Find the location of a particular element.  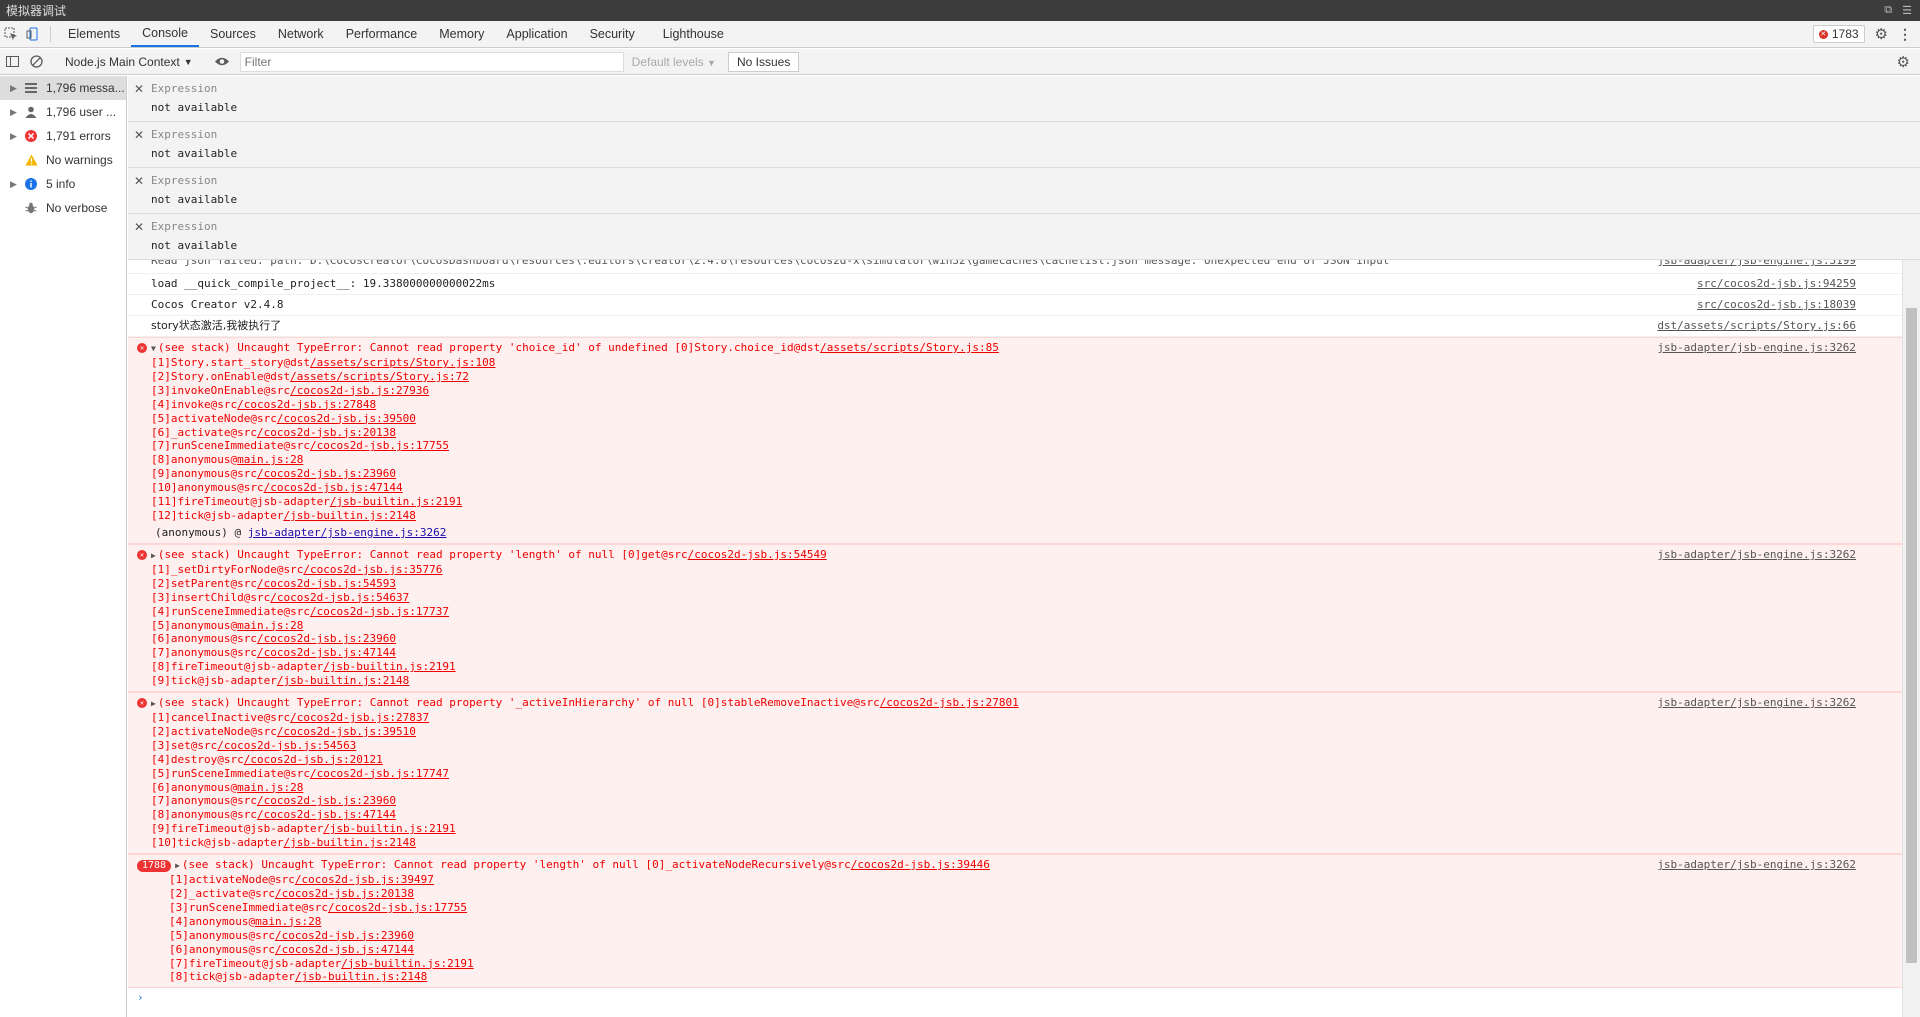

stack-frame: [2]activateNode@src/cocos2d-jsb.js:39510 is located at coordinates (1003, 732).